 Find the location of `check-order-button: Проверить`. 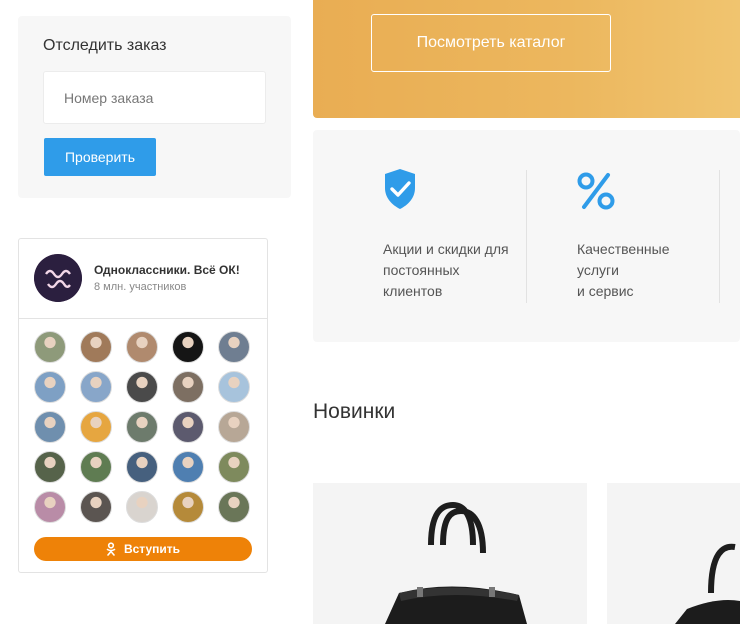

check-order-button: Проверить is located at coordinates (100, 157).